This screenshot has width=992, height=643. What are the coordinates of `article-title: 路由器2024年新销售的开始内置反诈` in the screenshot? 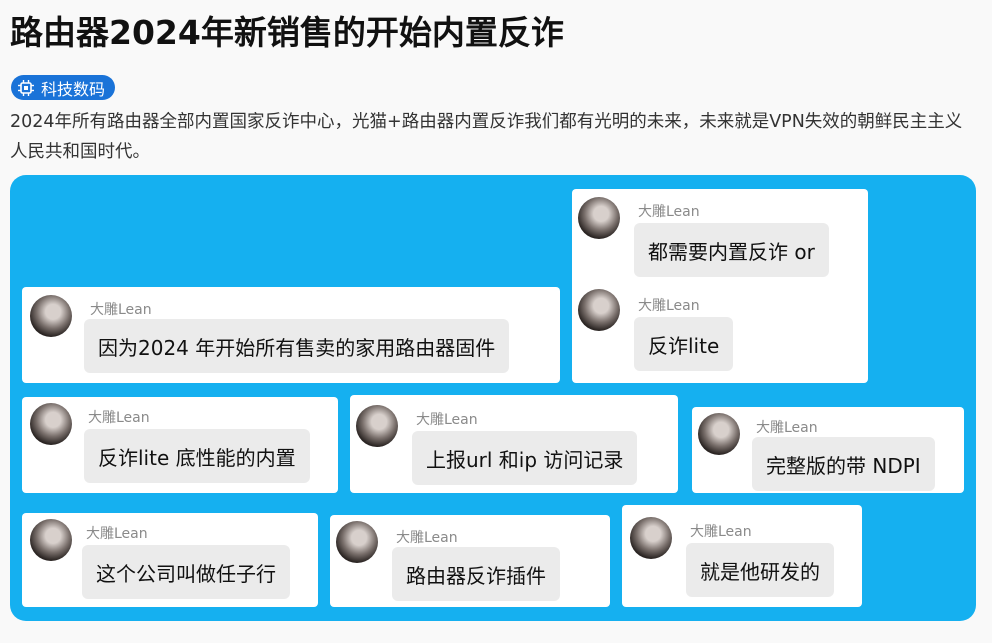 It's located at (287, 32).